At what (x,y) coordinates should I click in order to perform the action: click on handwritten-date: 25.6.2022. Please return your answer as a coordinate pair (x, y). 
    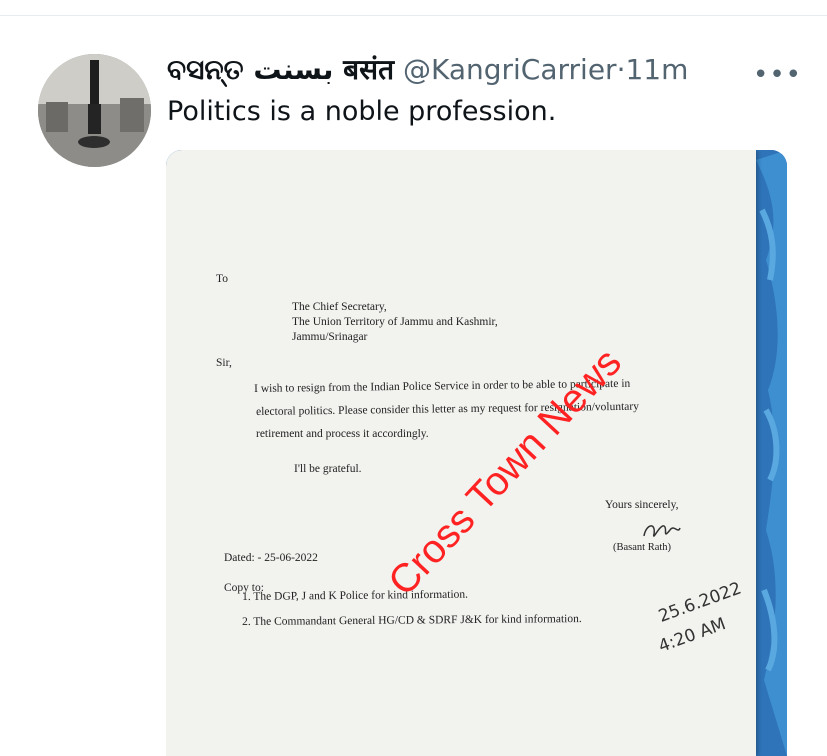
    Looking at the image, I should click on (700, 602).